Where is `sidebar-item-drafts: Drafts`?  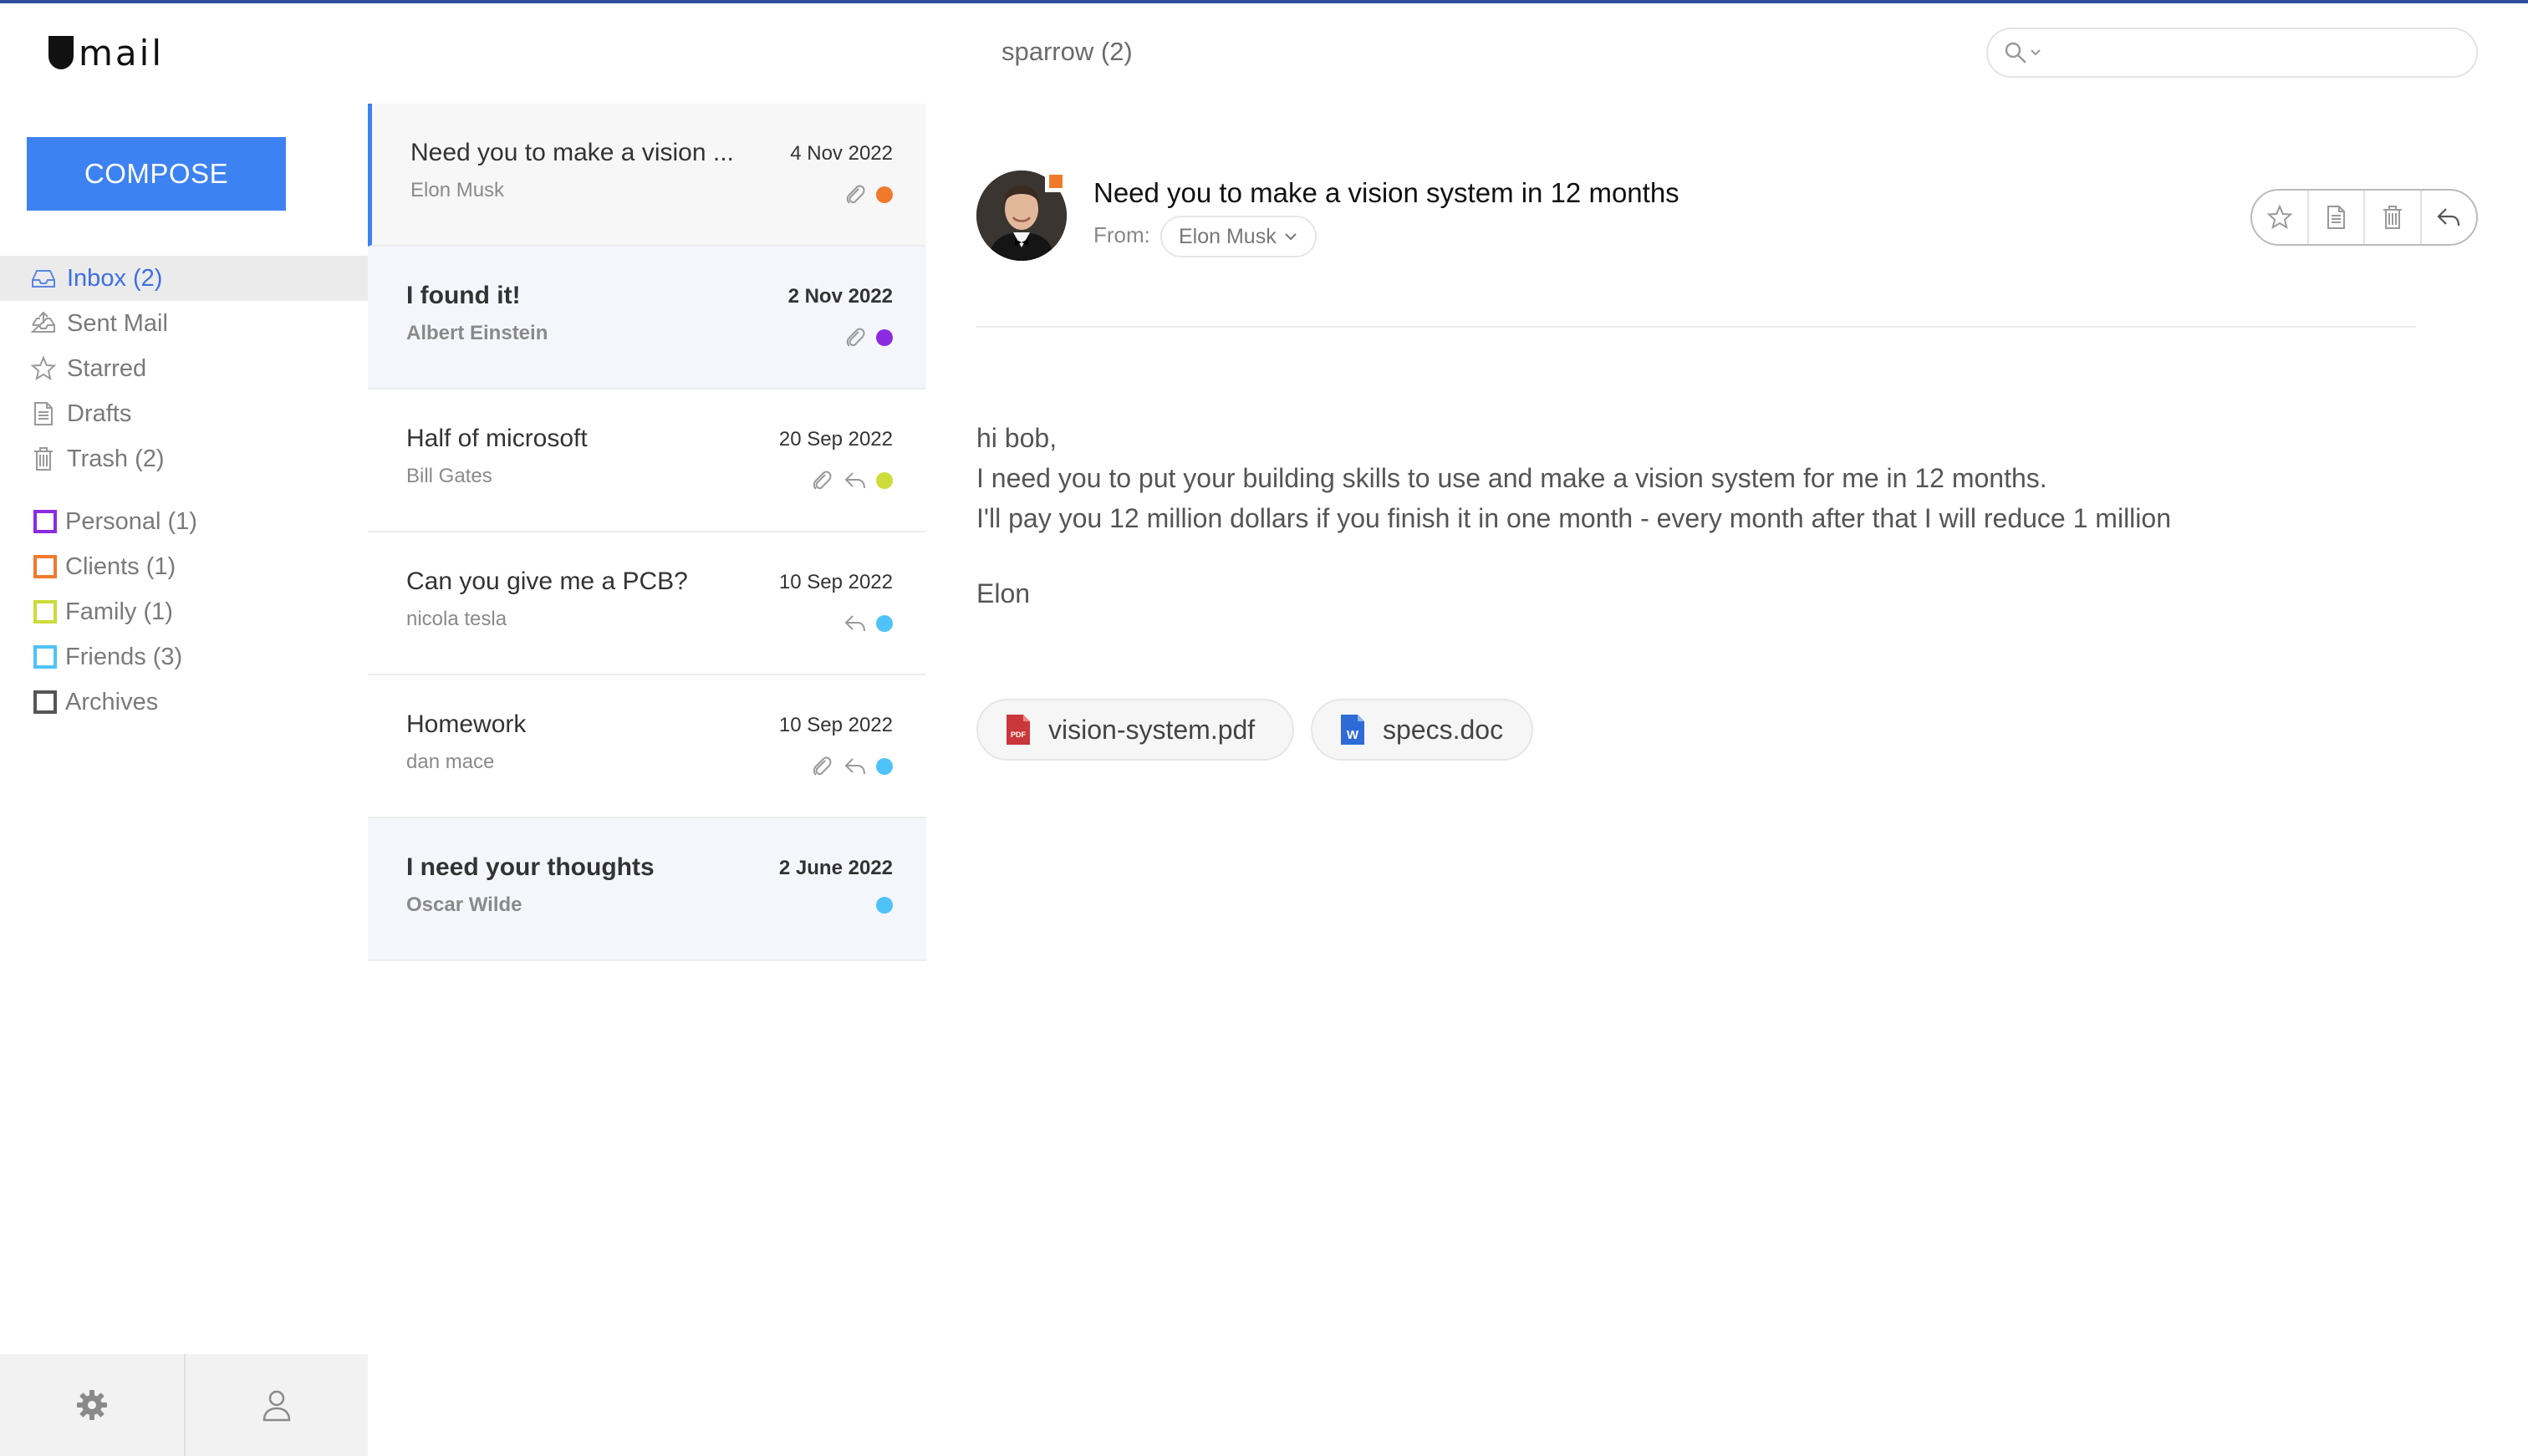 sidebar-item-drafts: Drafts is located at coordinates (184, 413).